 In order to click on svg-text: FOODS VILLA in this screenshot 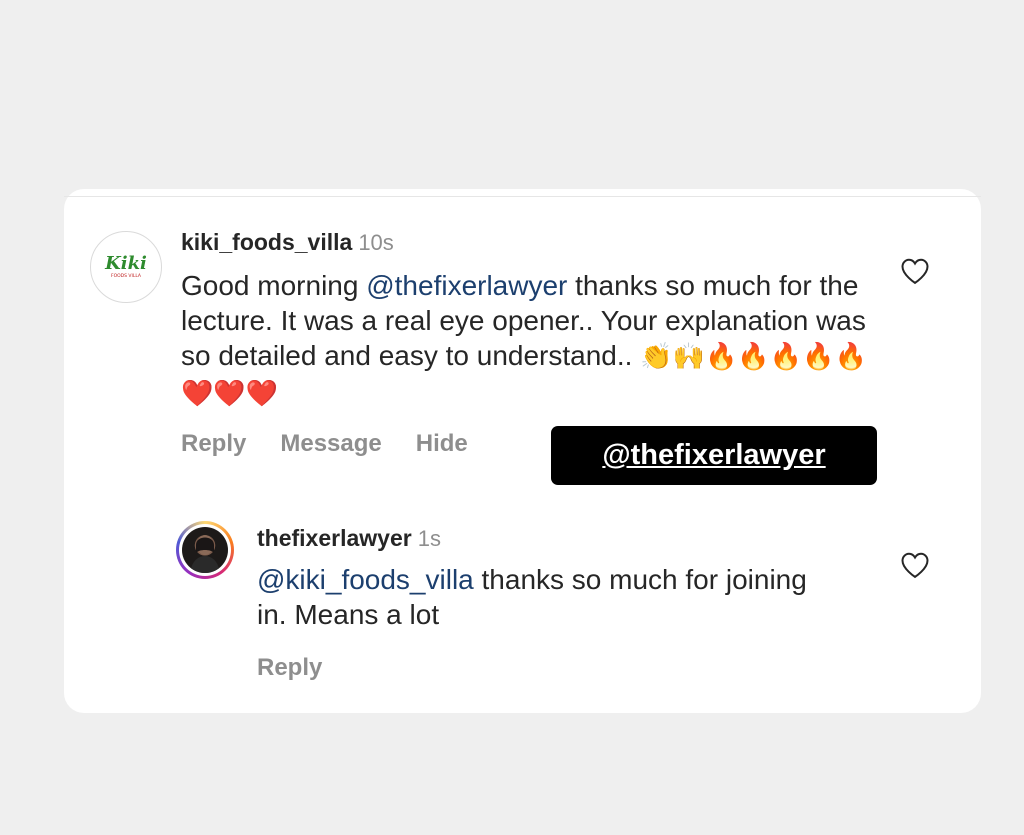, I will do `click(126, 276)`.